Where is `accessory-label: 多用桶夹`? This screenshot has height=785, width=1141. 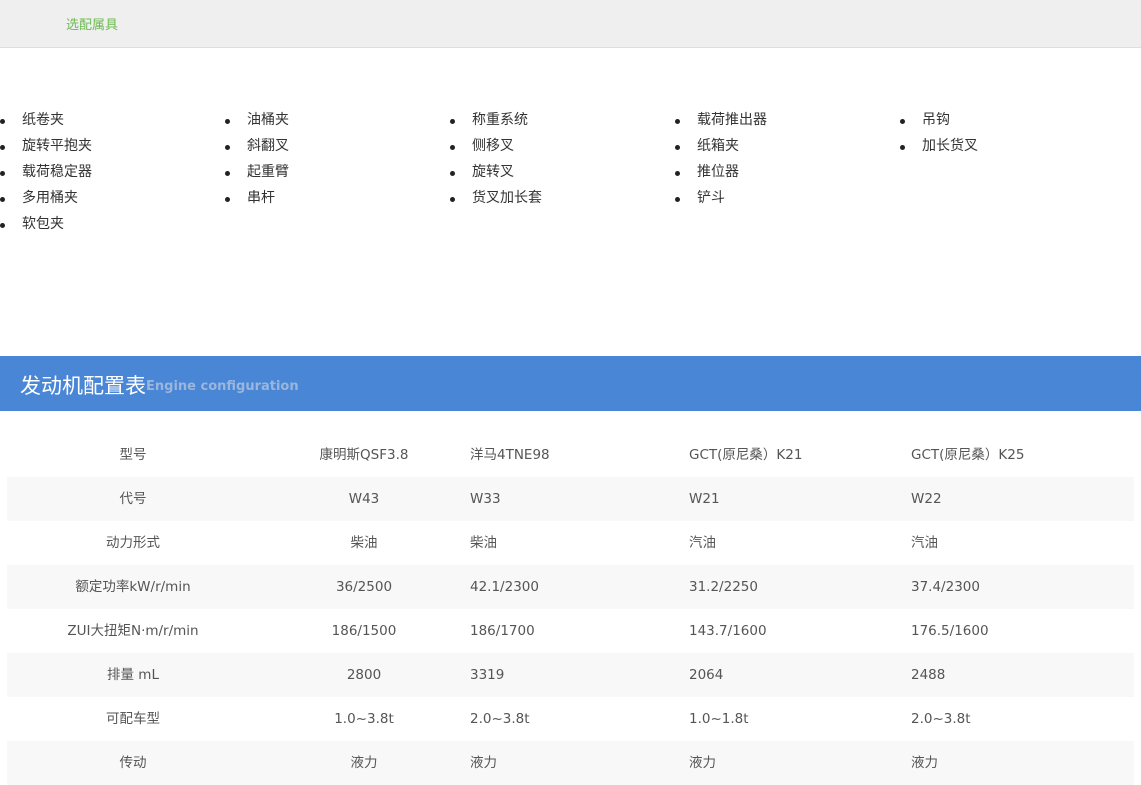
accessory-label: 多用桶夹 is located at coordinates (50, 198).